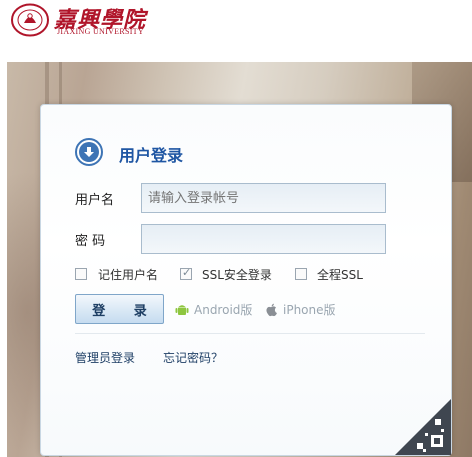 This screenshot has height=457, width=472. I want to click on remember-username-checkbox, so click(81, 274).